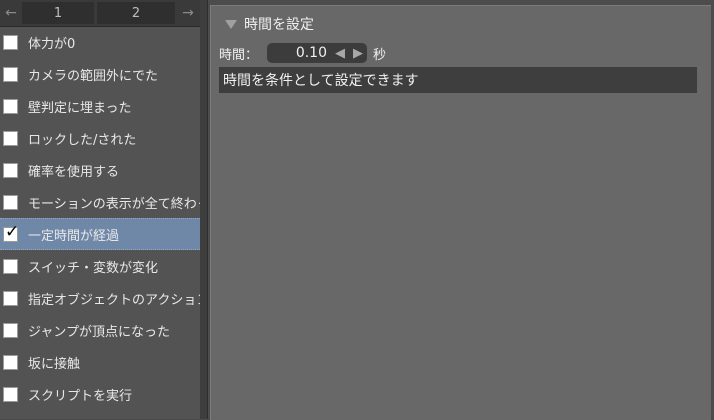  I want to click on condition-label: スクリプトを実行, so click(80, 396).